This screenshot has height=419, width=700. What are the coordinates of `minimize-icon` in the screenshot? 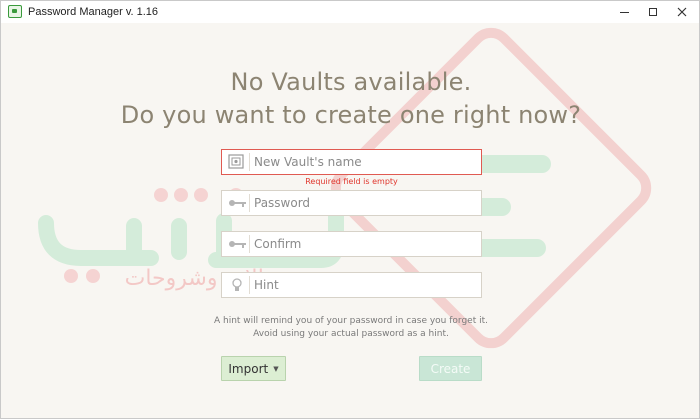 It's located at (624, 12).